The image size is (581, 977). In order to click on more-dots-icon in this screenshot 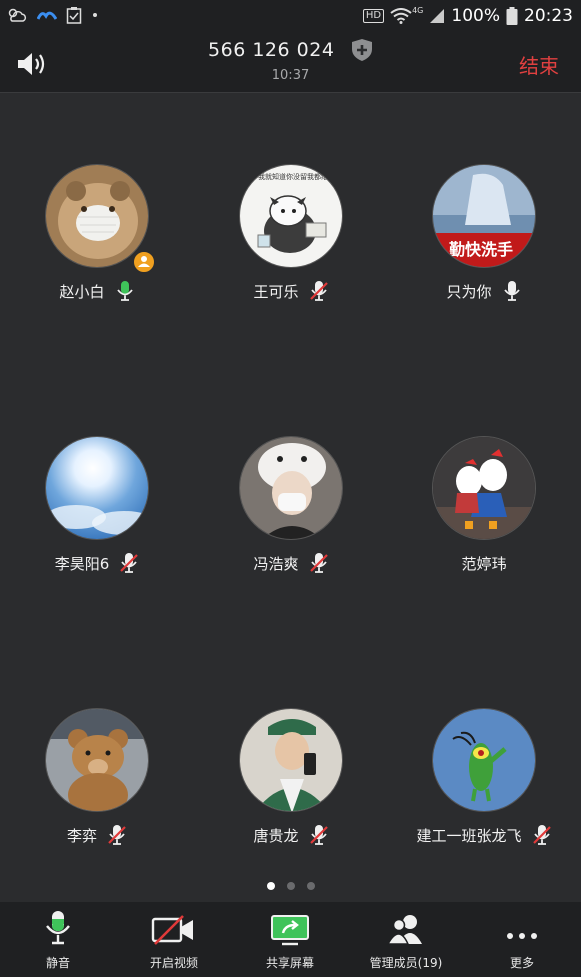, I will do `click(522, 936)`.